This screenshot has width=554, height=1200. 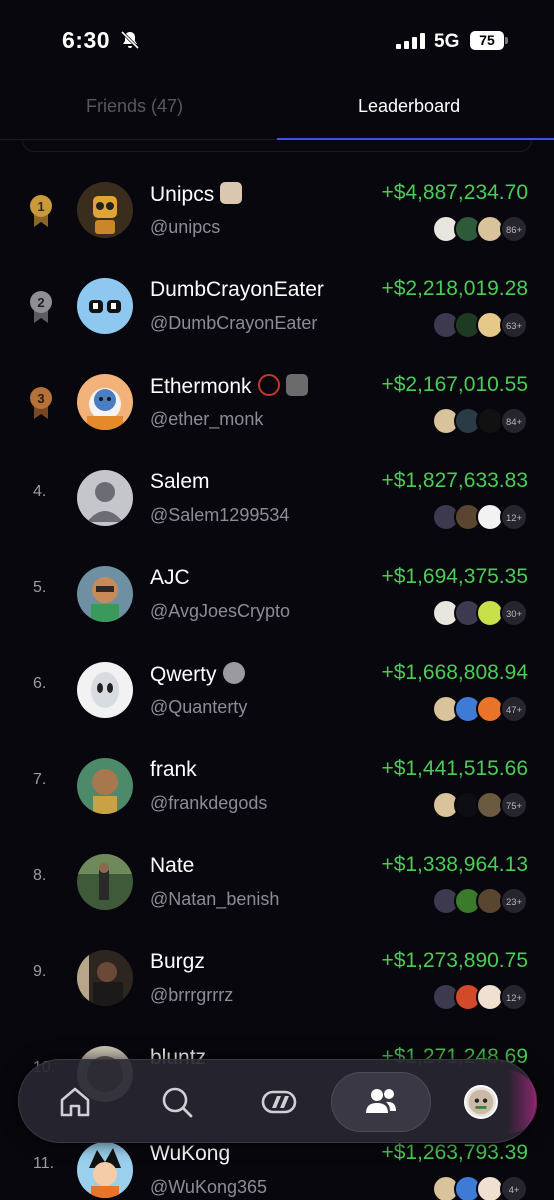 What do you see at coordinates (268, 385) in the screenshot?
I see `rope-badge-icon` at bounding box center [268, 385].